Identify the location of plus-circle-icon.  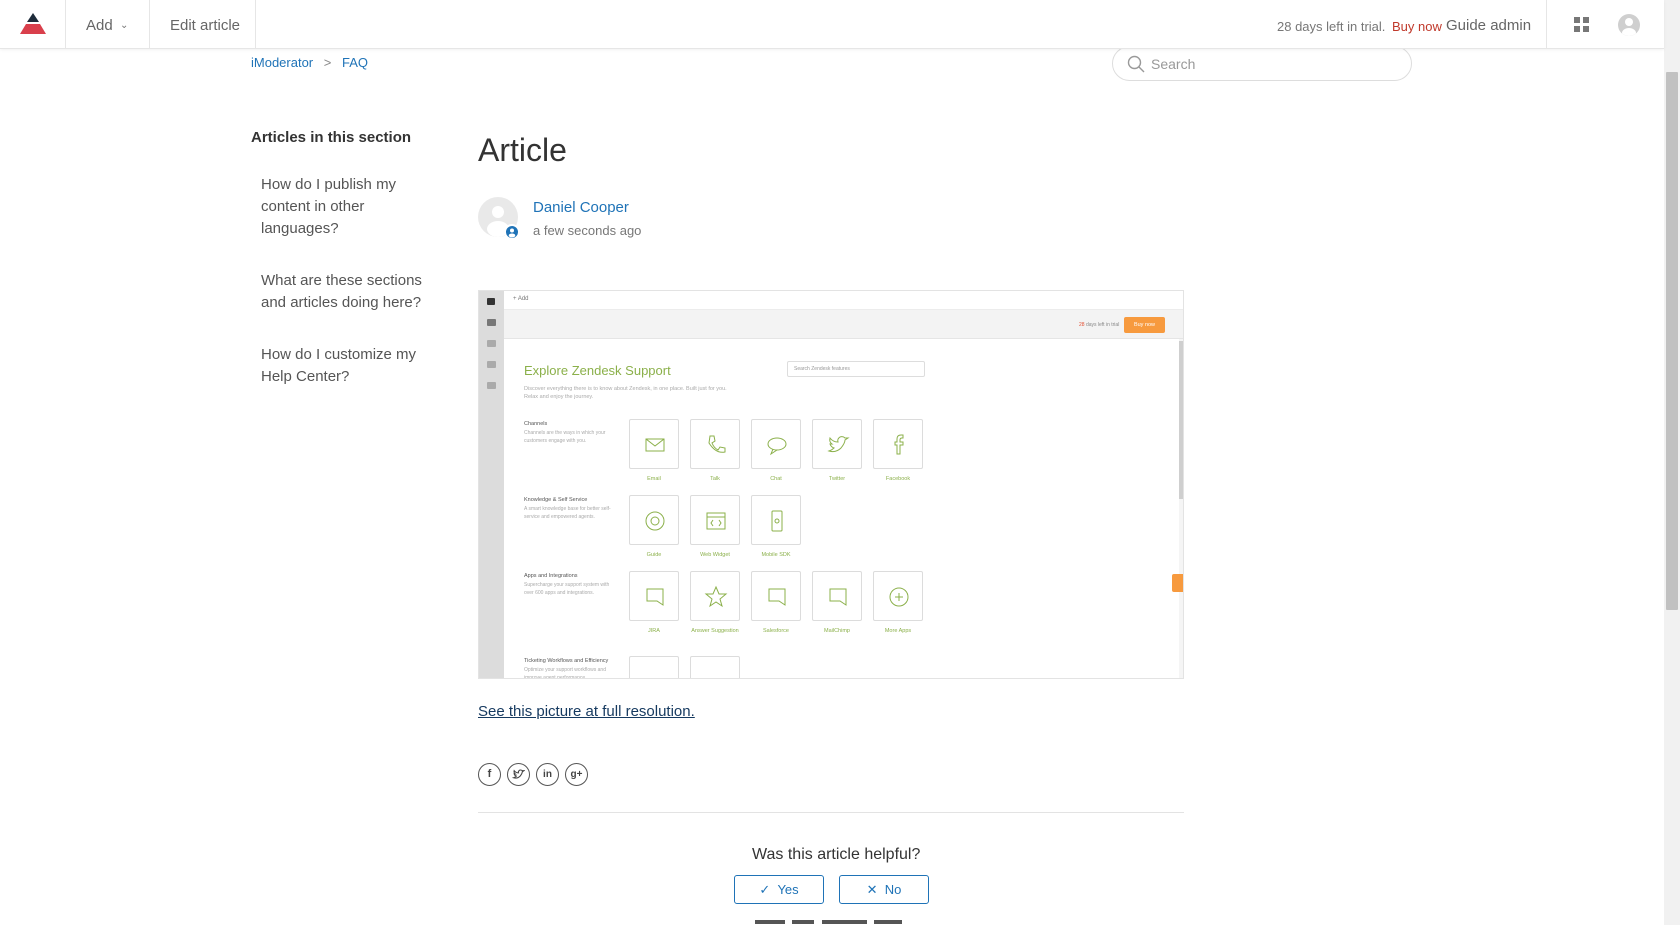
(899, 597).